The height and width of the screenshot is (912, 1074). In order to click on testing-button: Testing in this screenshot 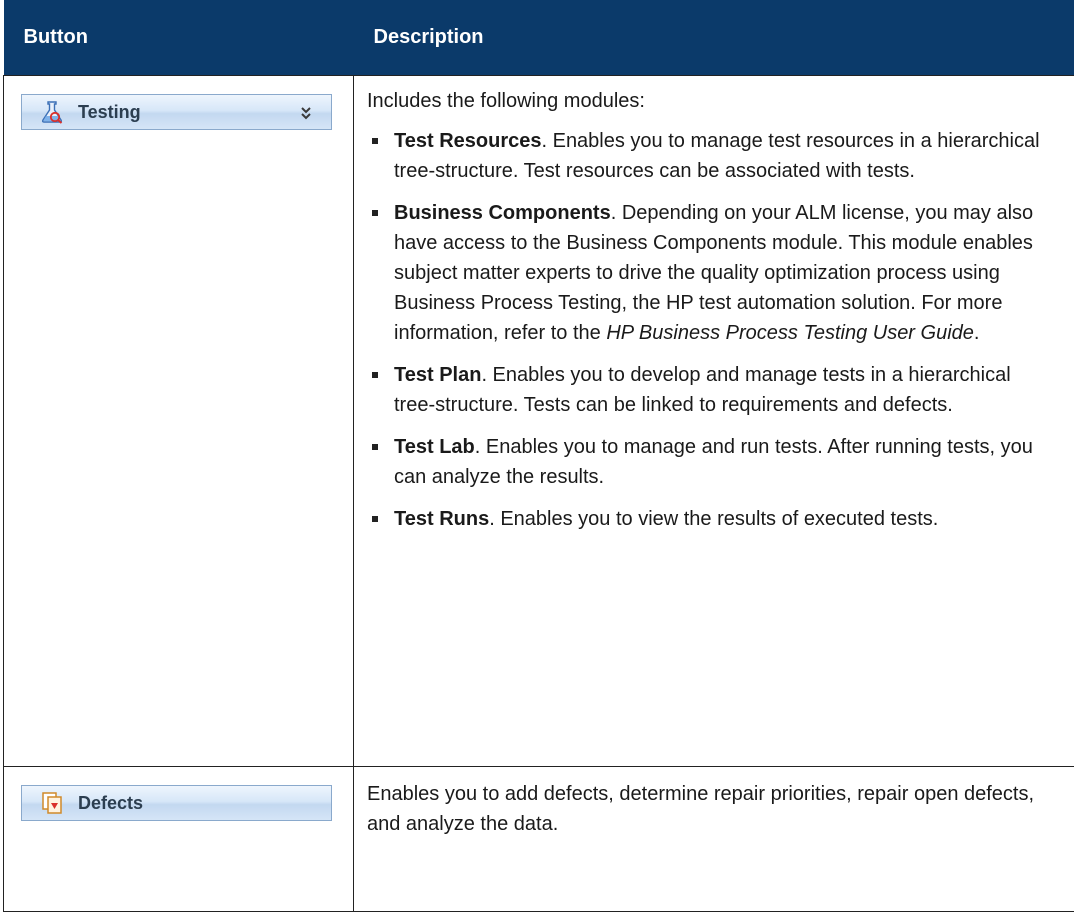, I will do `click(176, 112)`.